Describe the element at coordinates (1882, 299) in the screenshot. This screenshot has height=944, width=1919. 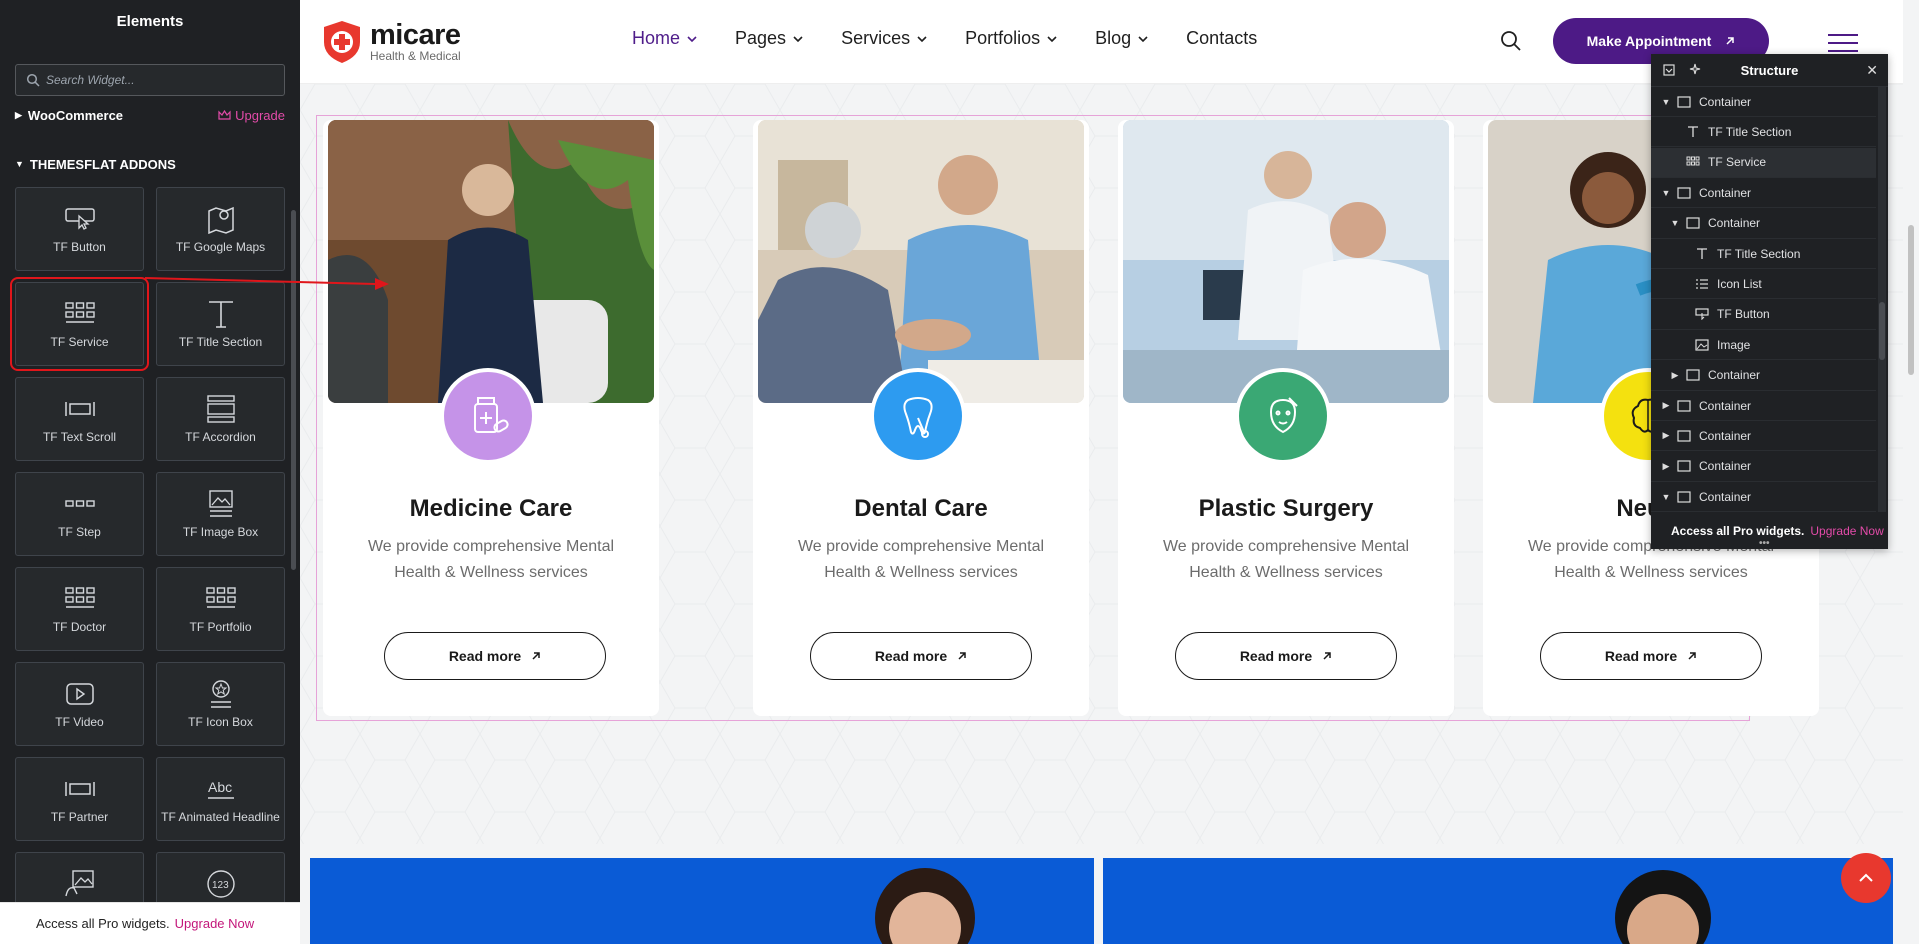
I see `structure-scrollbar` at that location.